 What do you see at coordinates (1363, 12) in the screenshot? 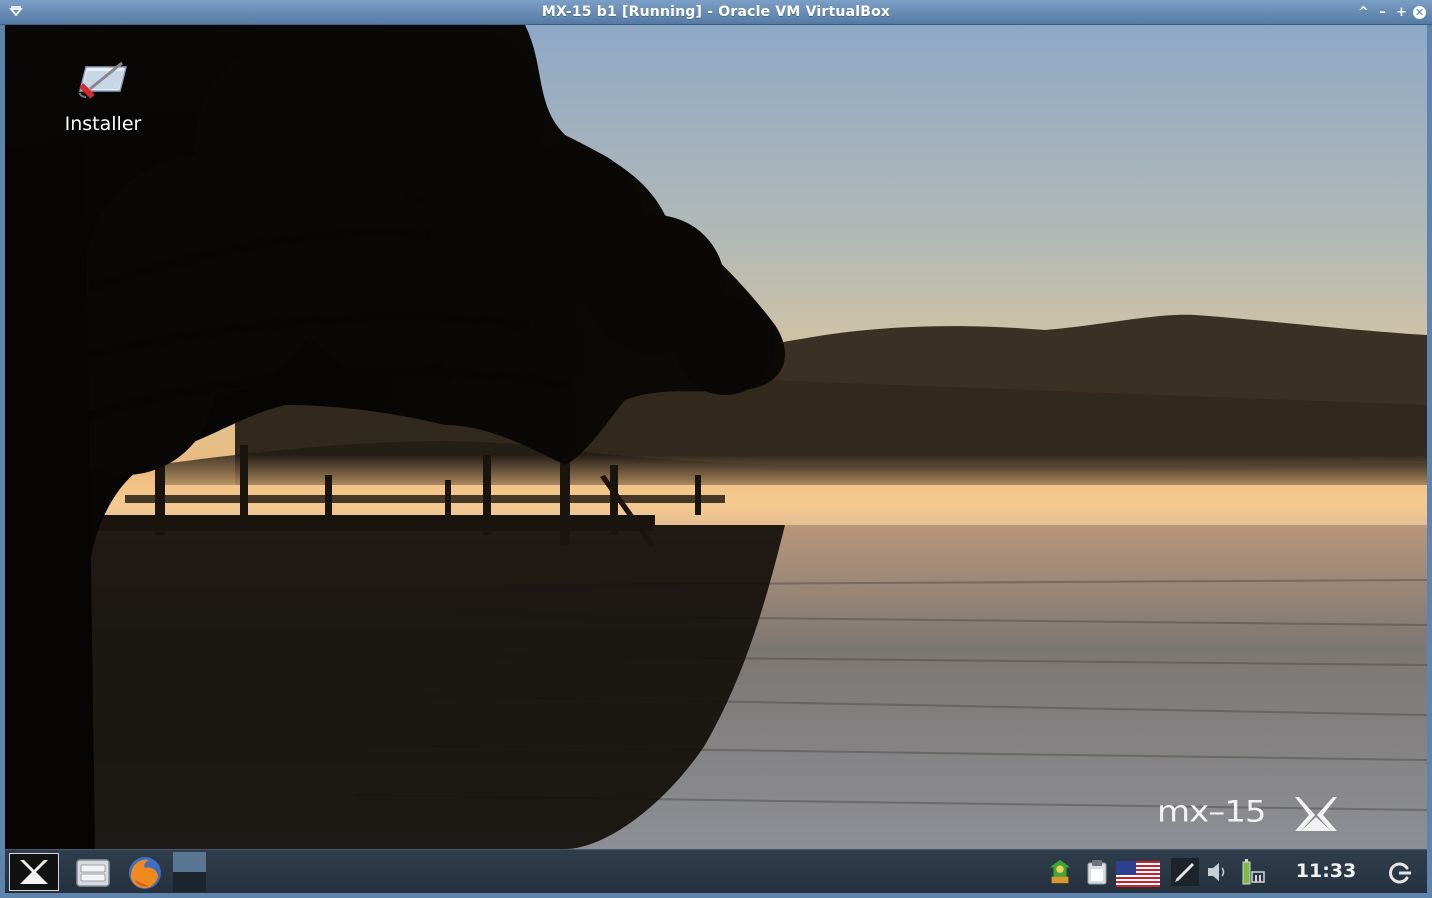
I see `shade-icon: ^` at bounding box center [1363, 12].